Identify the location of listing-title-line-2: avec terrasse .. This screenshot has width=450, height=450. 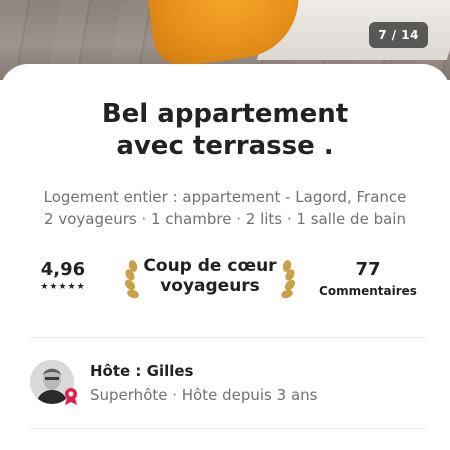
(225, 146).